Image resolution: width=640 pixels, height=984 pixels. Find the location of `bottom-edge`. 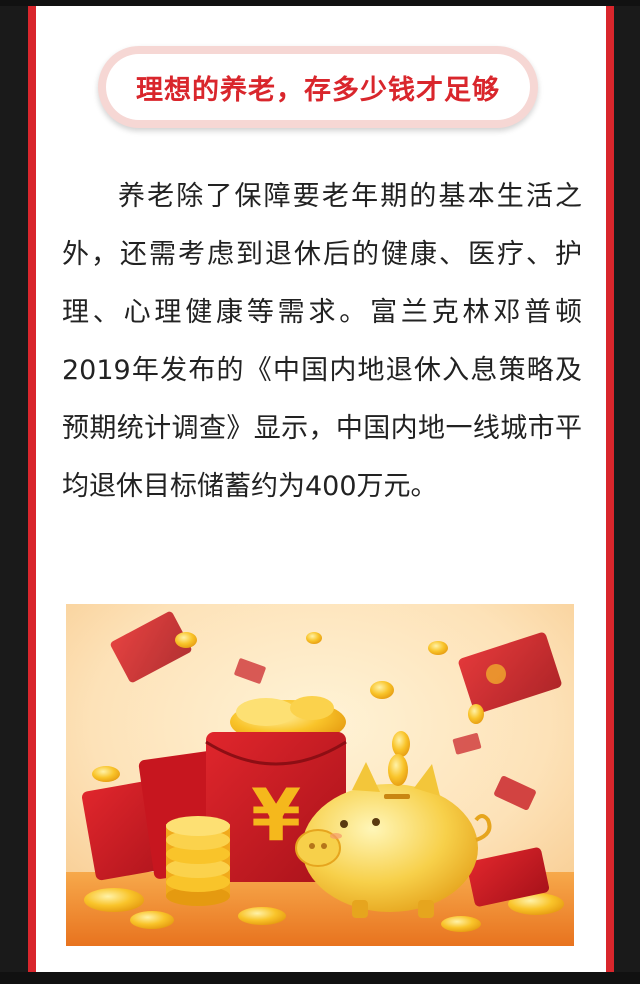

bottom-edge is located at coordinates (320, 978).